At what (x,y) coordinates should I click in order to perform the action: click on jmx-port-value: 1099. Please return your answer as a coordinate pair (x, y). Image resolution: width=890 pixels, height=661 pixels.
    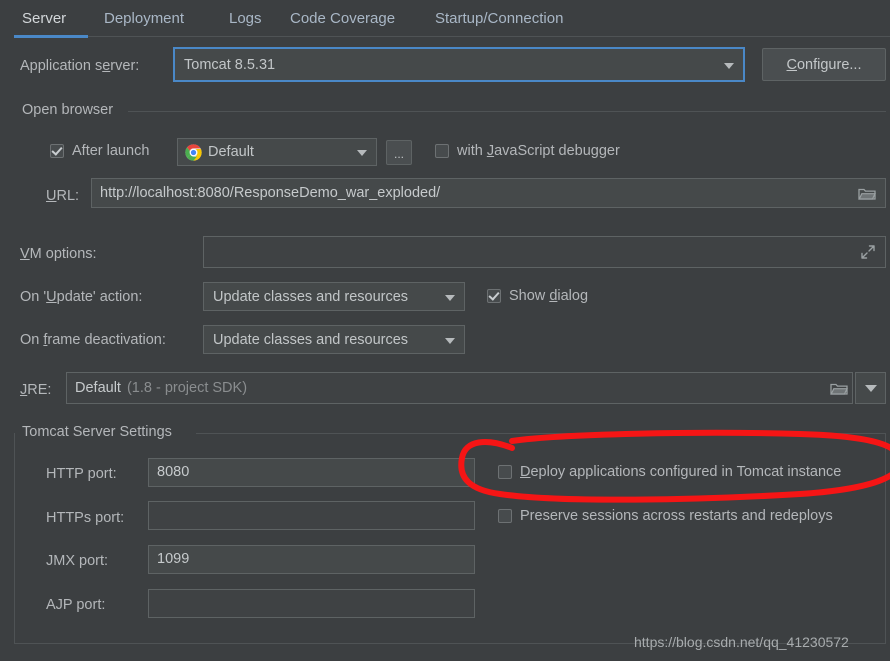
    Looking at the image, I should click on (173, 559).